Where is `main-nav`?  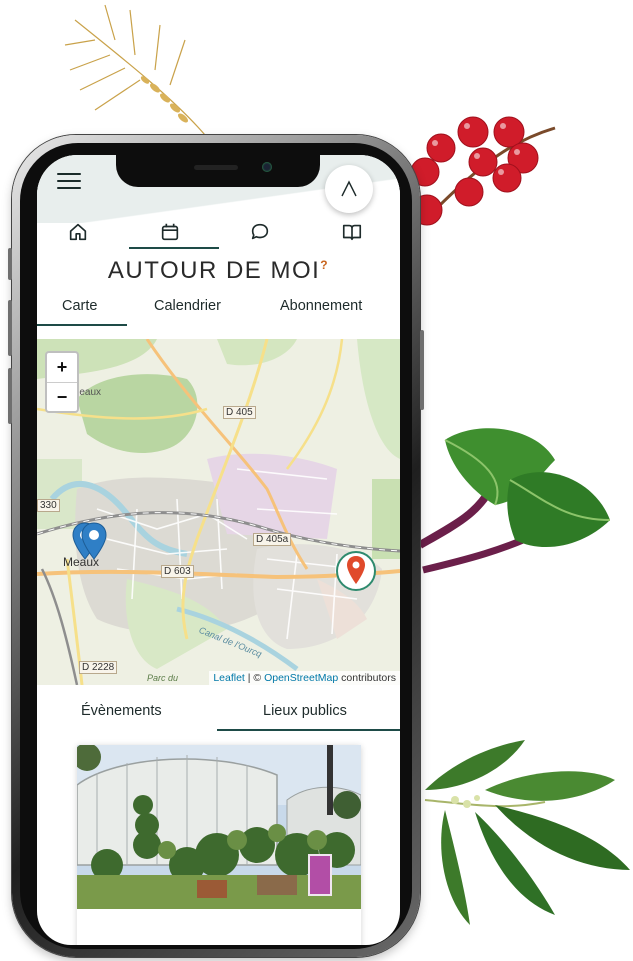 main-nav is located at coordinates (218, 237).